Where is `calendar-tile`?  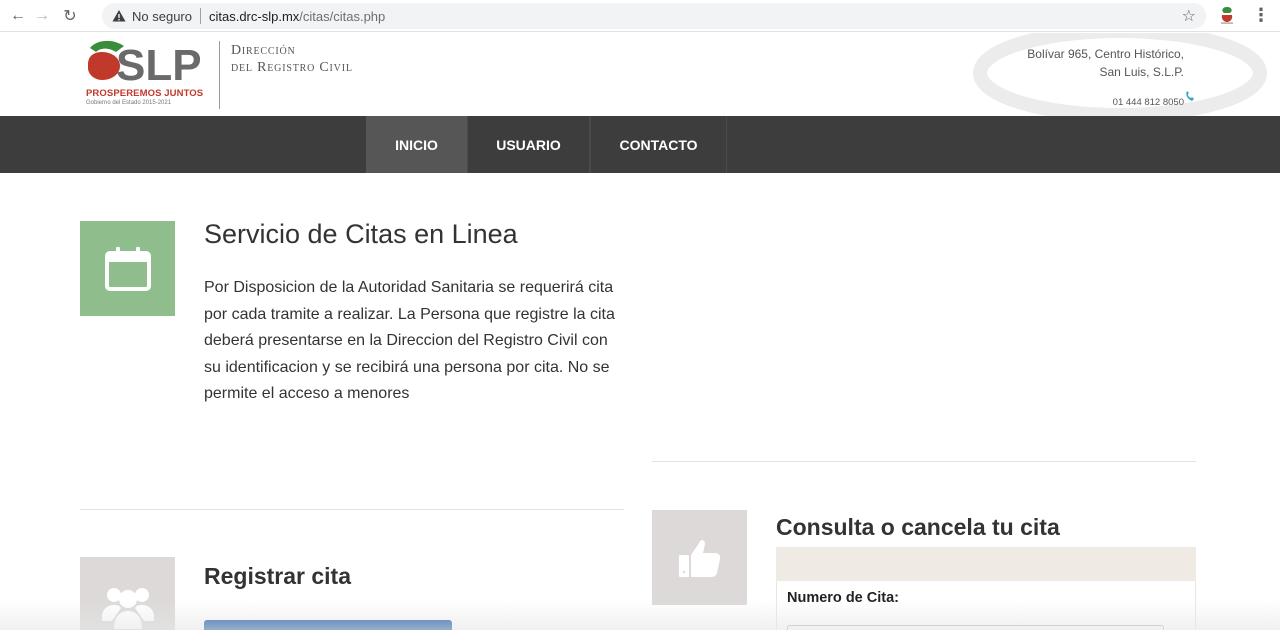
calendar-tile is located at coordinates (127, 268).